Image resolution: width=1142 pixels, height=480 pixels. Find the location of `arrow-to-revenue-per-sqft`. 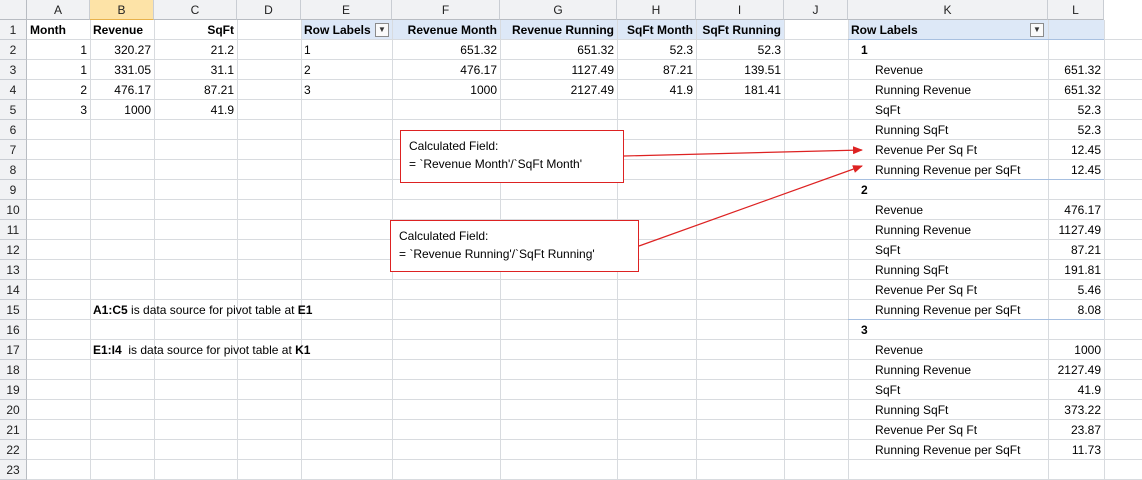

arrow-to-revenue-per-sqft is located at coordinates (743, 151).